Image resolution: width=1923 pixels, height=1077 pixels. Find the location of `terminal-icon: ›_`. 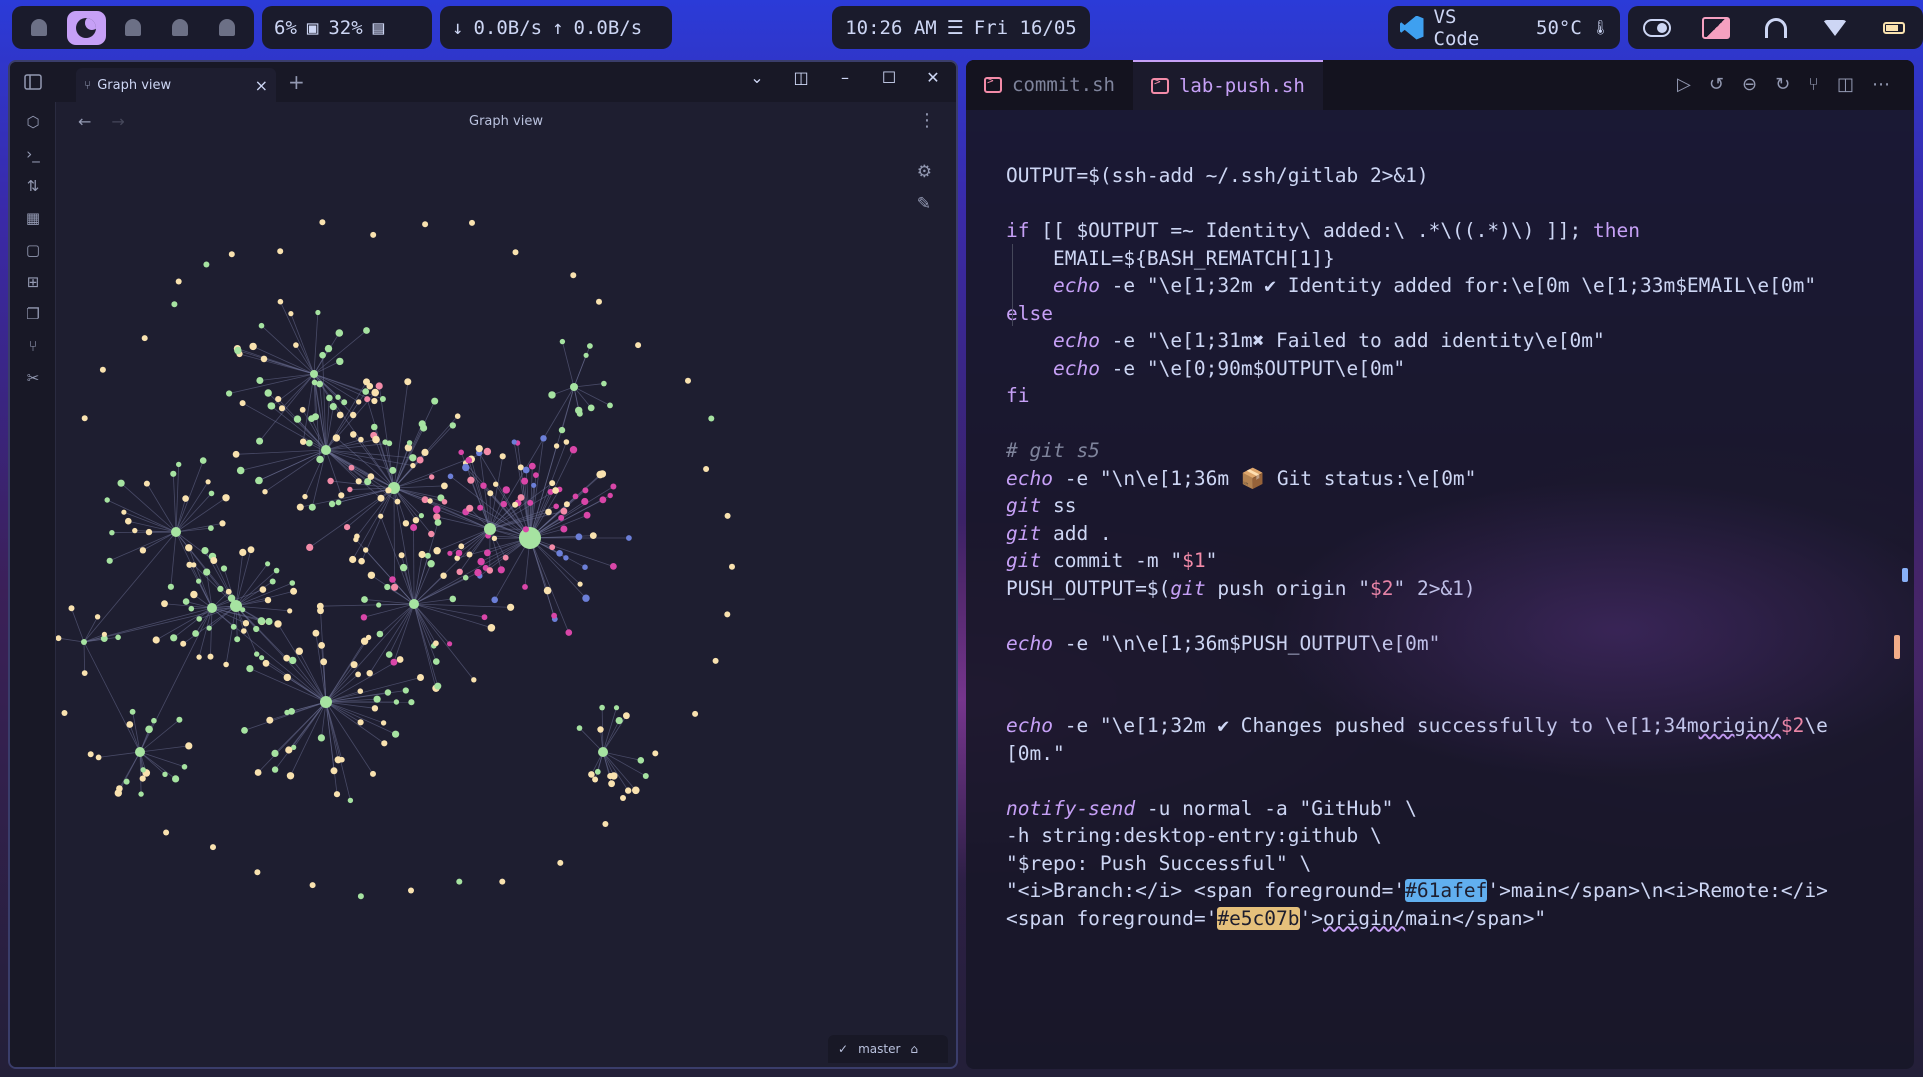

terminal-icon: ›_ is located at coordinates (33, 154).